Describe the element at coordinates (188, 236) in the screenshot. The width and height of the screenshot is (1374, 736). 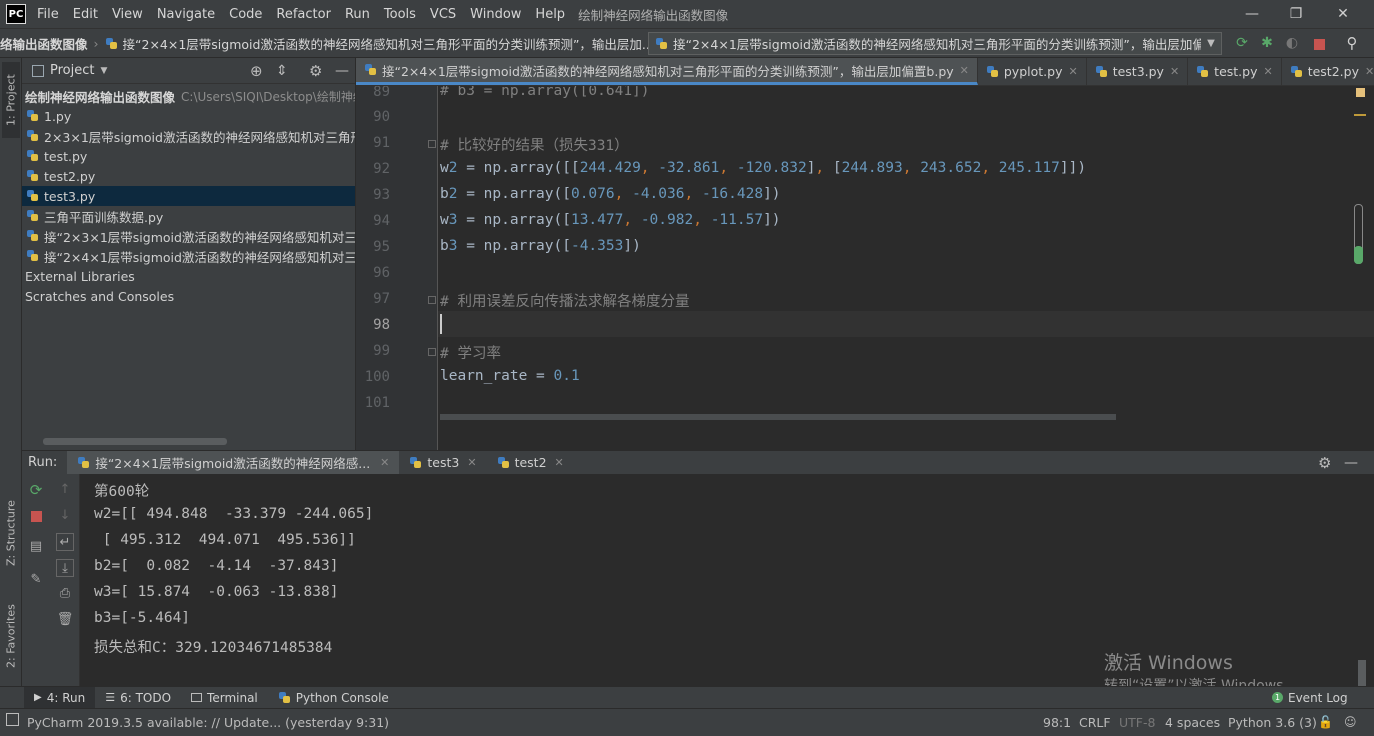
I see `tree-file: 接“2×3×1层带sigmoid激活函数的神经网络感知机对三角形` at that location.